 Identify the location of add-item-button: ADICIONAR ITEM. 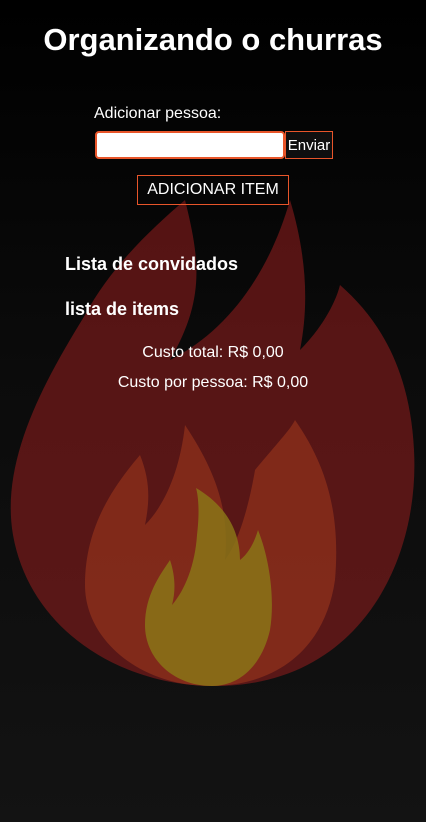
(213, 190).